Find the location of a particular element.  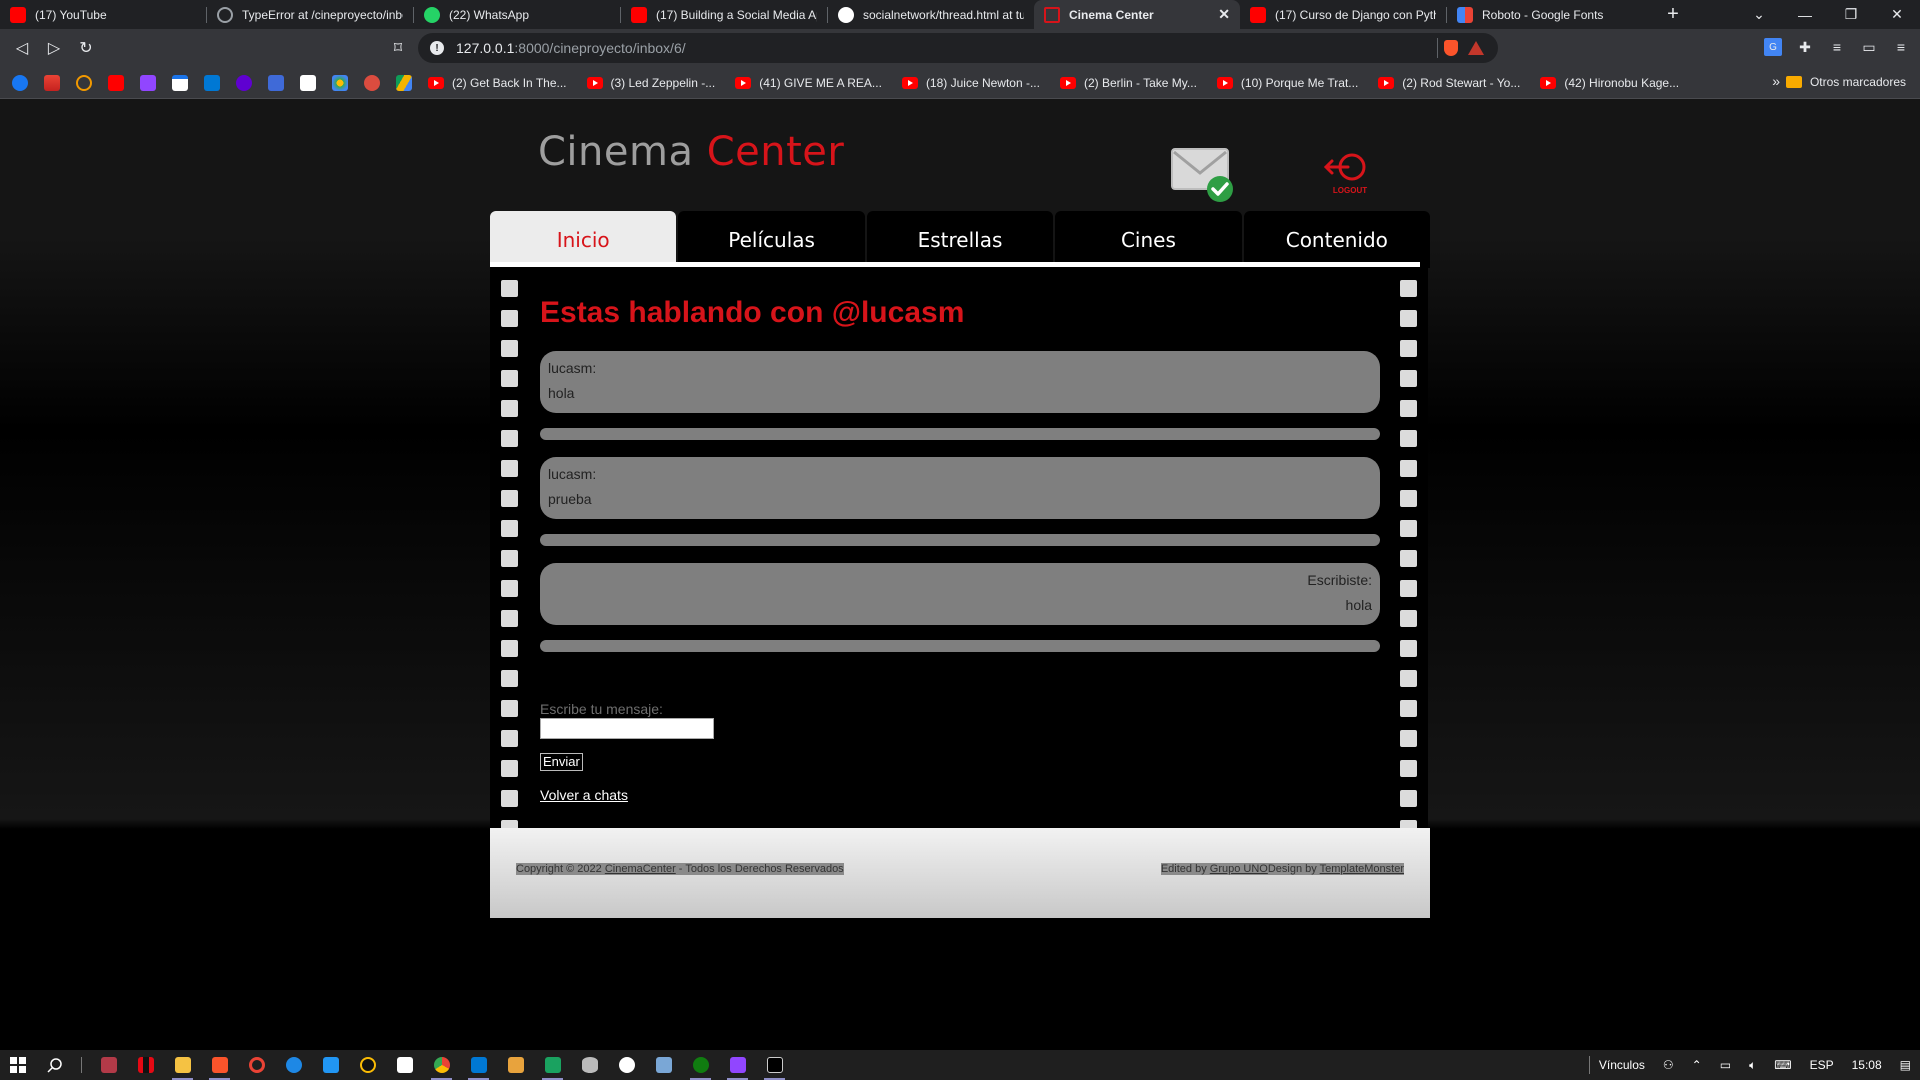

browser-tab: TypeError at /cineproyecto/inbox is located at coordinates (310, 14).